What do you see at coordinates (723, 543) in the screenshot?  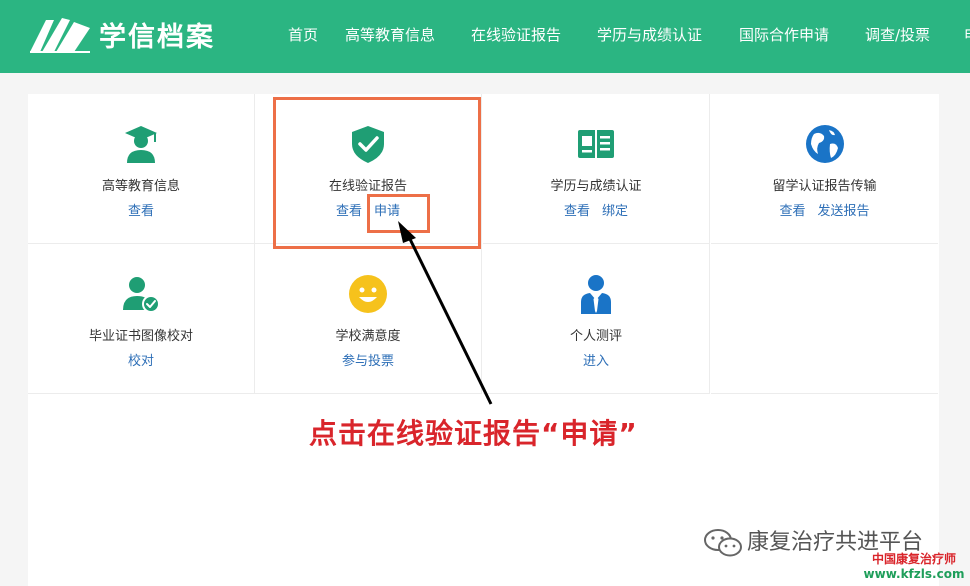 I see `wechat-icon` at bounding box center [723, 543].